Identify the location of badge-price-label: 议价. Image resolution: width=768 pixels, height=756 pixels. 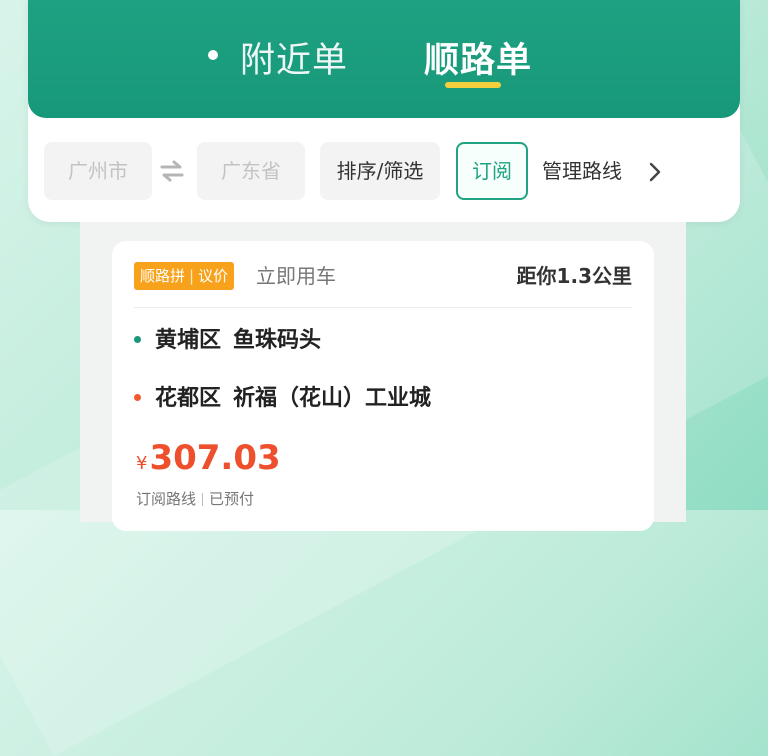
(213, 276).